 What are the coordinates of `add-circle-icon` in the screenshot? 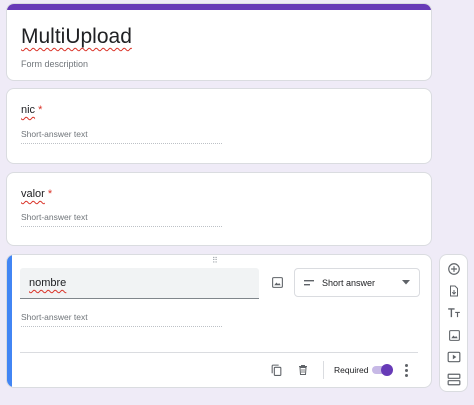 It's located at (454, 269).